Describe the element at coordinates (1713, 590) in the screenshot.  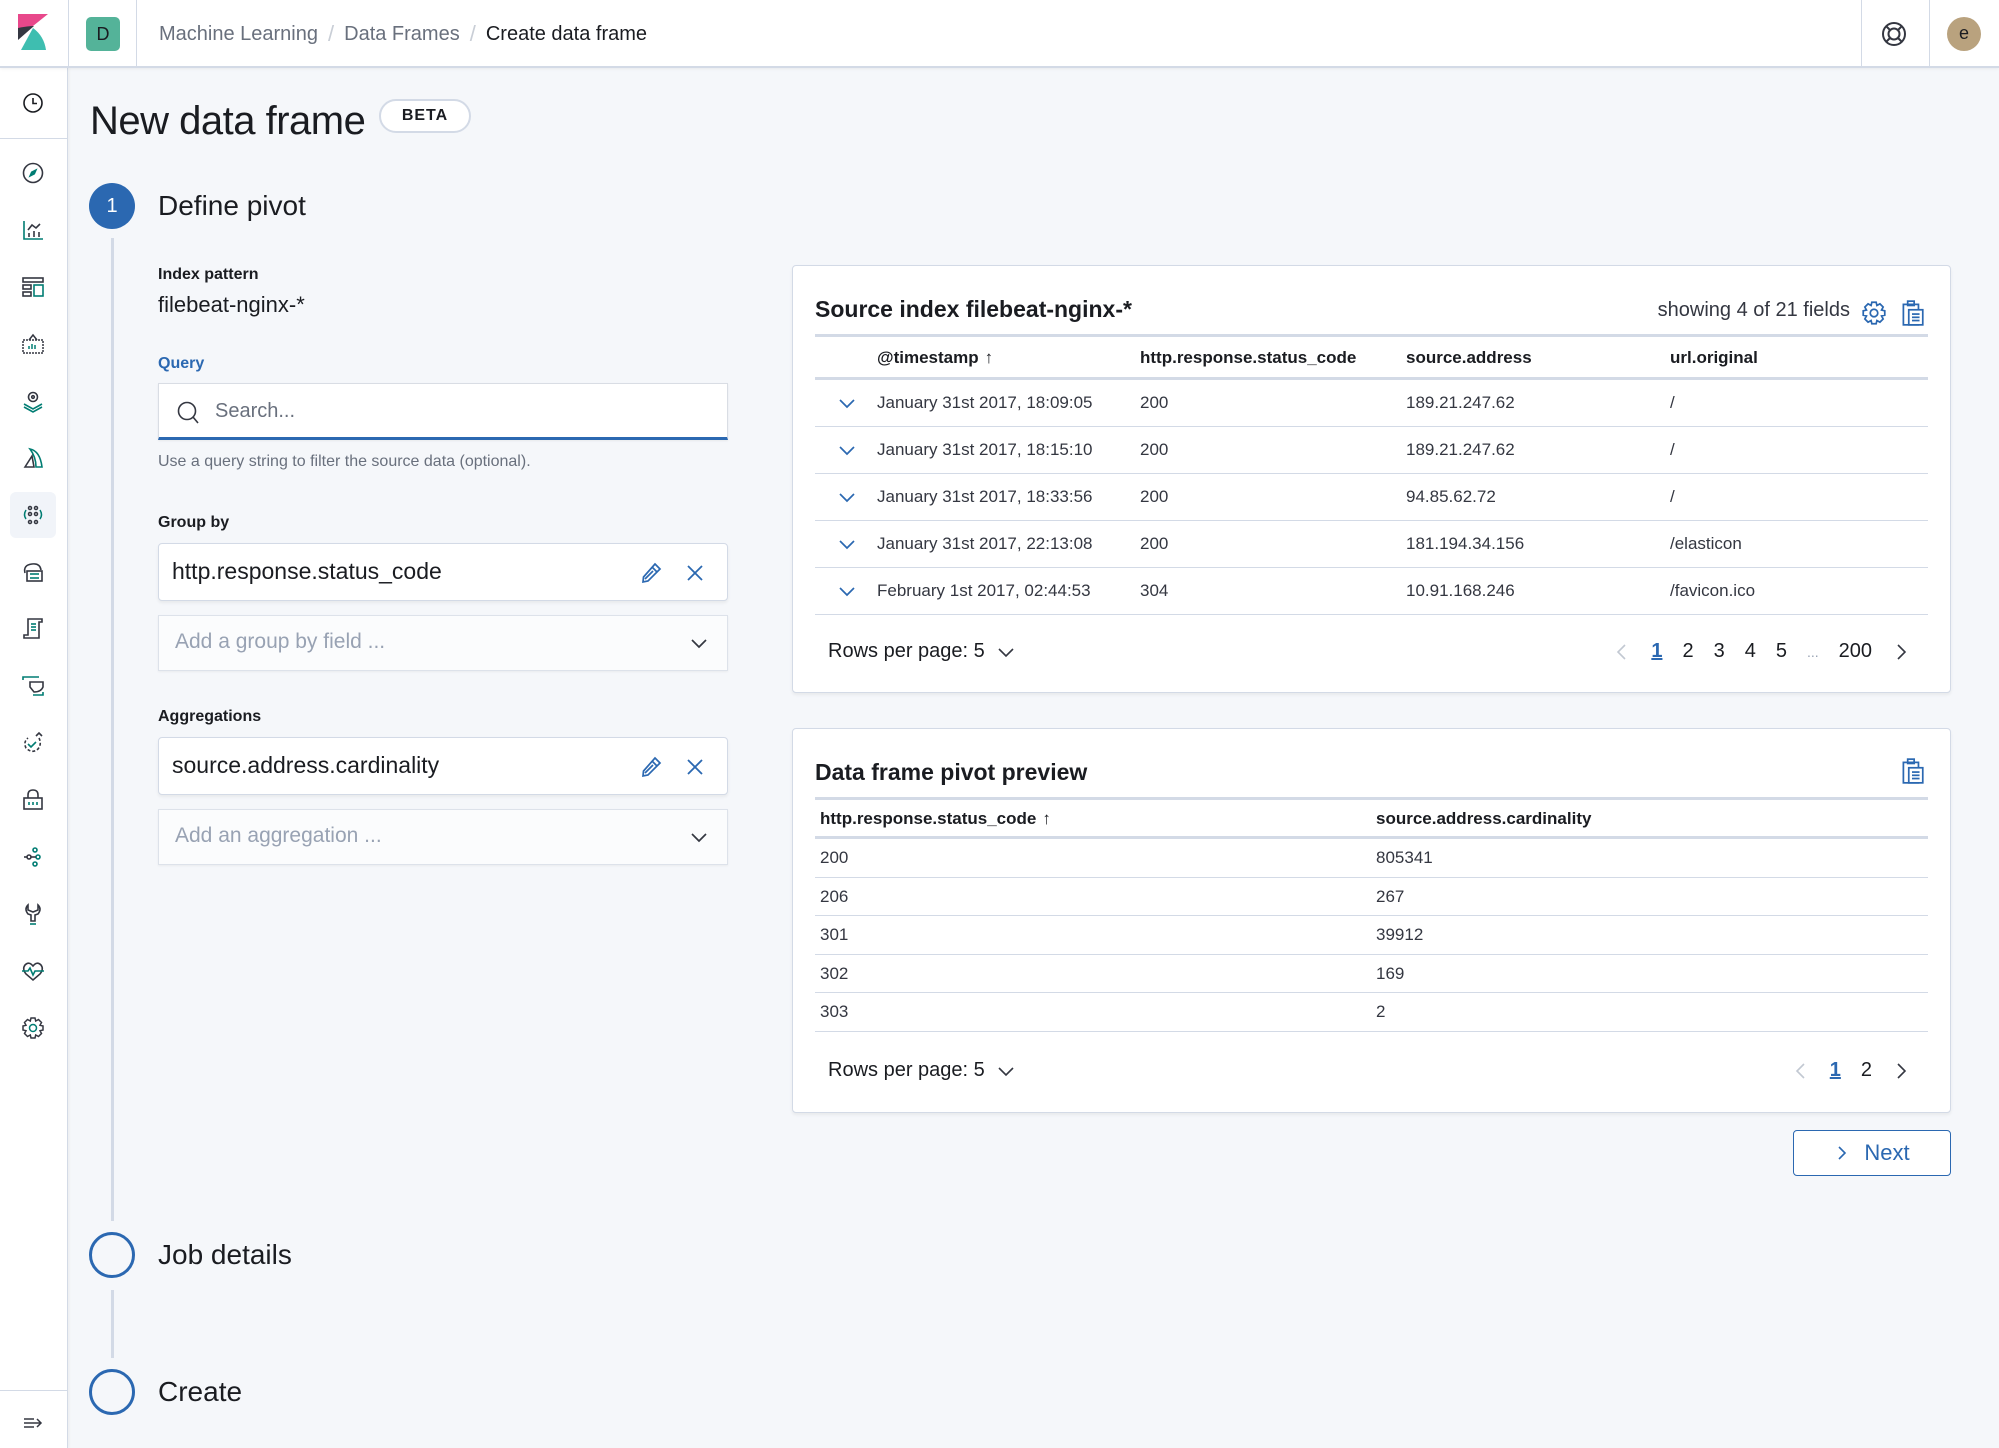
I see `table-cell: /favicon.ico` at that location.